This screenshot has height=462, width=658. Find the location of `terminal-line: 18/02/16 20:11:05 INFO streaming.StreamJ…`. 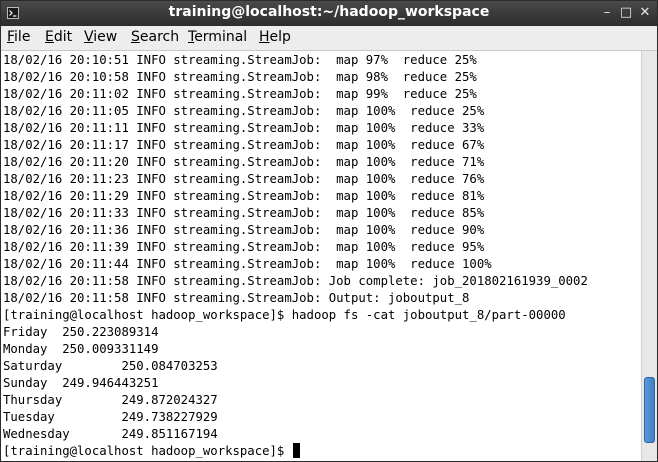

terminal-line: 18/02/16 20:11:05 INFO streaming.StreamJ… is located at coordinates (244, 111).